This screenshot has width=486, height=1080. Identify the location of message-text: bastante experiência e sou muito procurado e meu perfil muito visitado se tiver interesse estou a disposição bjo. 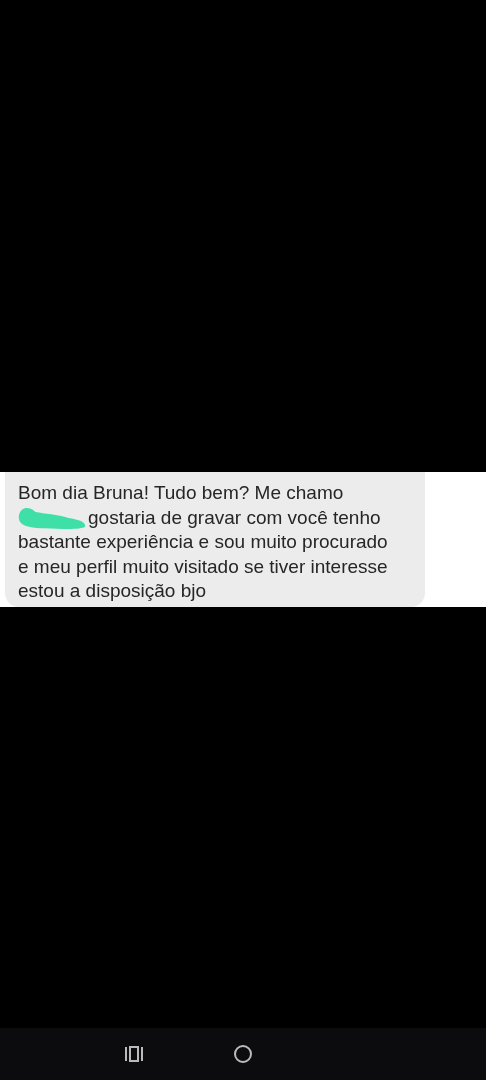
(203, 566).